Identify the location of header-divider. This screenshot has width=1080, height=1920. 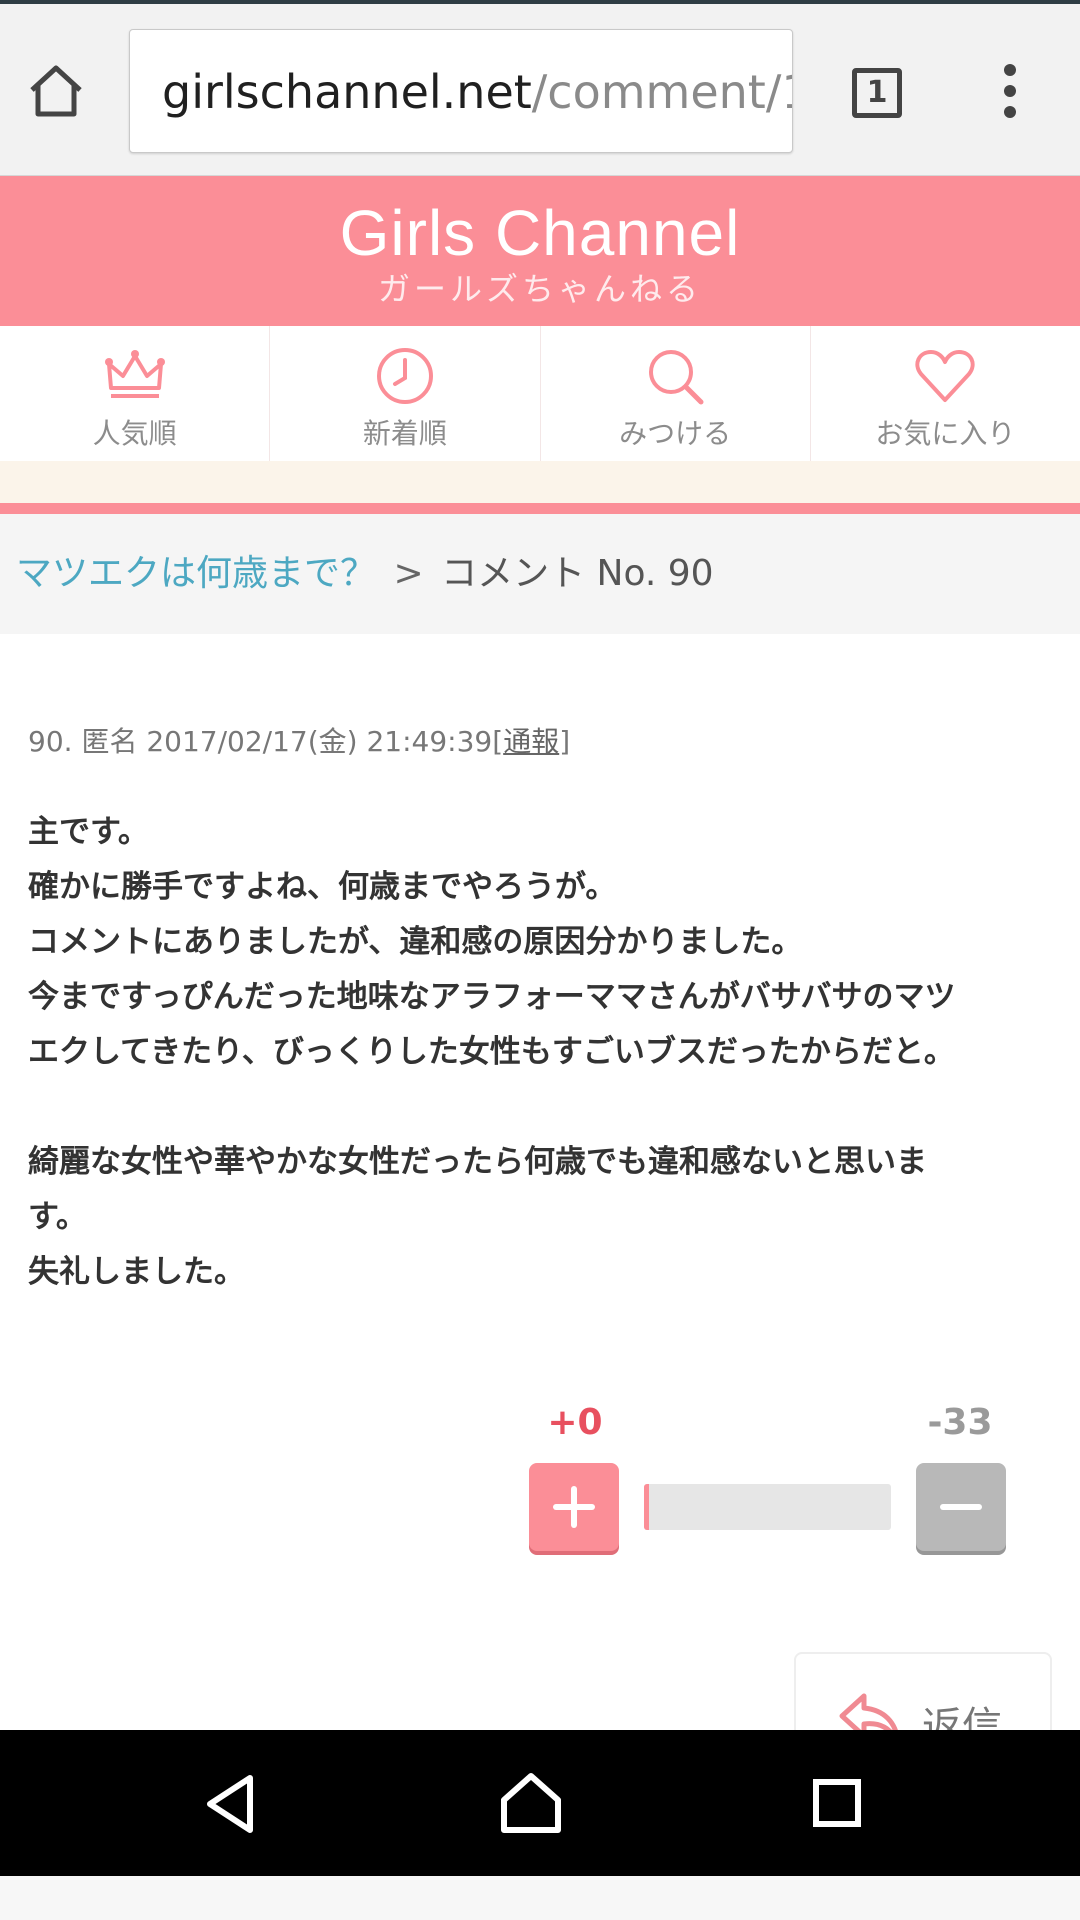
(540, 508).